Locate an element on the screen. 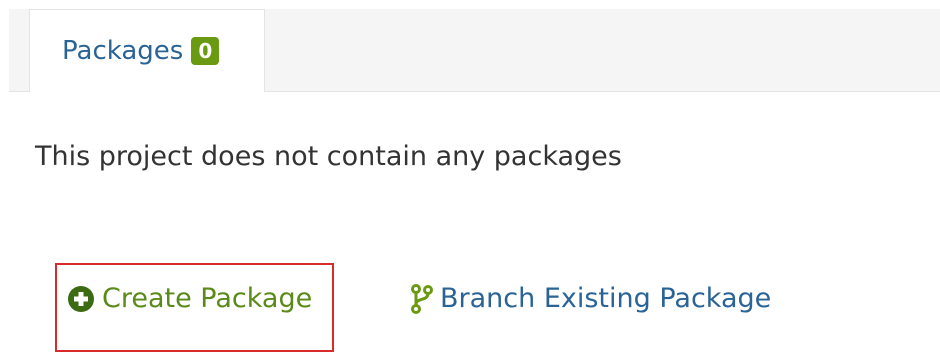 The width and height of the screenshot is (940, 354). package-count-badge: 0 is located at coordinates (205, 51).